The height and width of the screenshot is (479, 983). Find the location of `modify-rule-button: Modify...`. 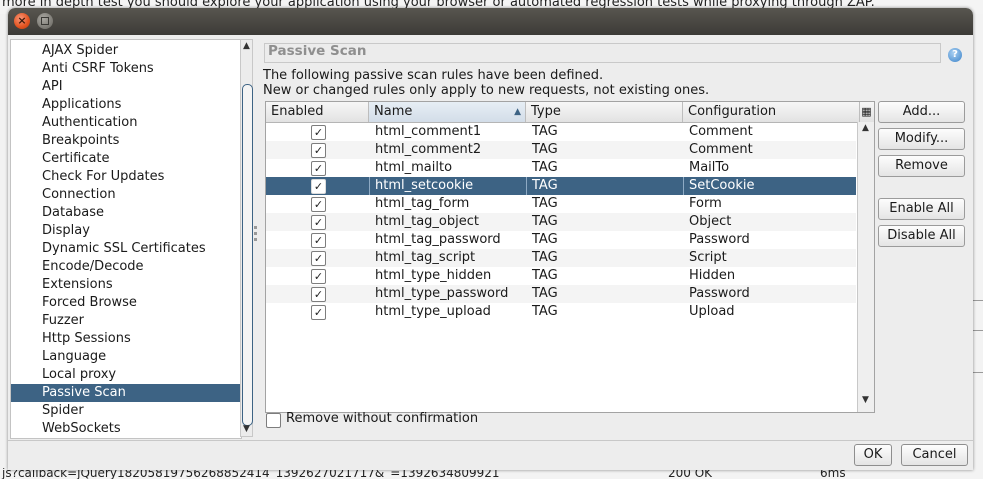

modify-rule-button: Modify... is located at coordinates (921, 139).